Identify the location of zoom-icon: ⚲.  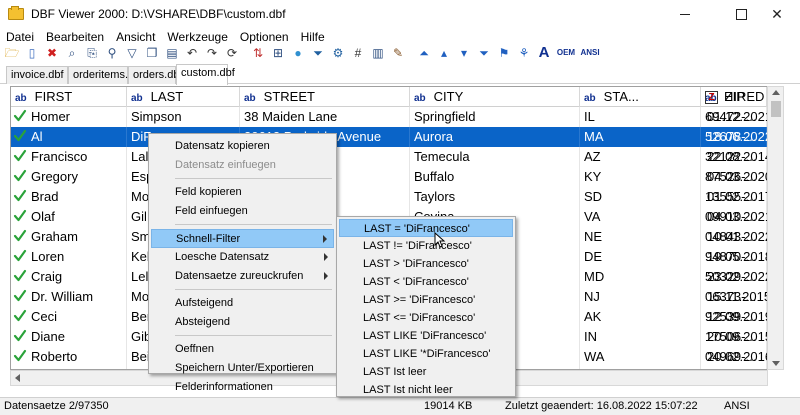
(112, 53).